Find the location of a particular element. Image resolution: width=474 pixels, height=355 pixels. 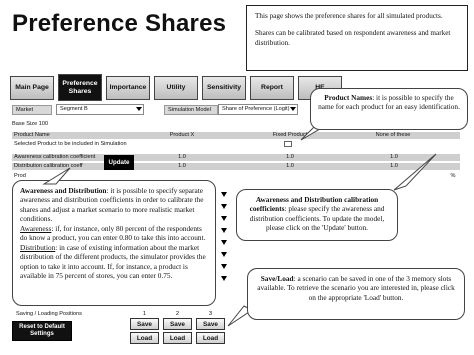

update-button: Update is located at coordinates (119, 162).